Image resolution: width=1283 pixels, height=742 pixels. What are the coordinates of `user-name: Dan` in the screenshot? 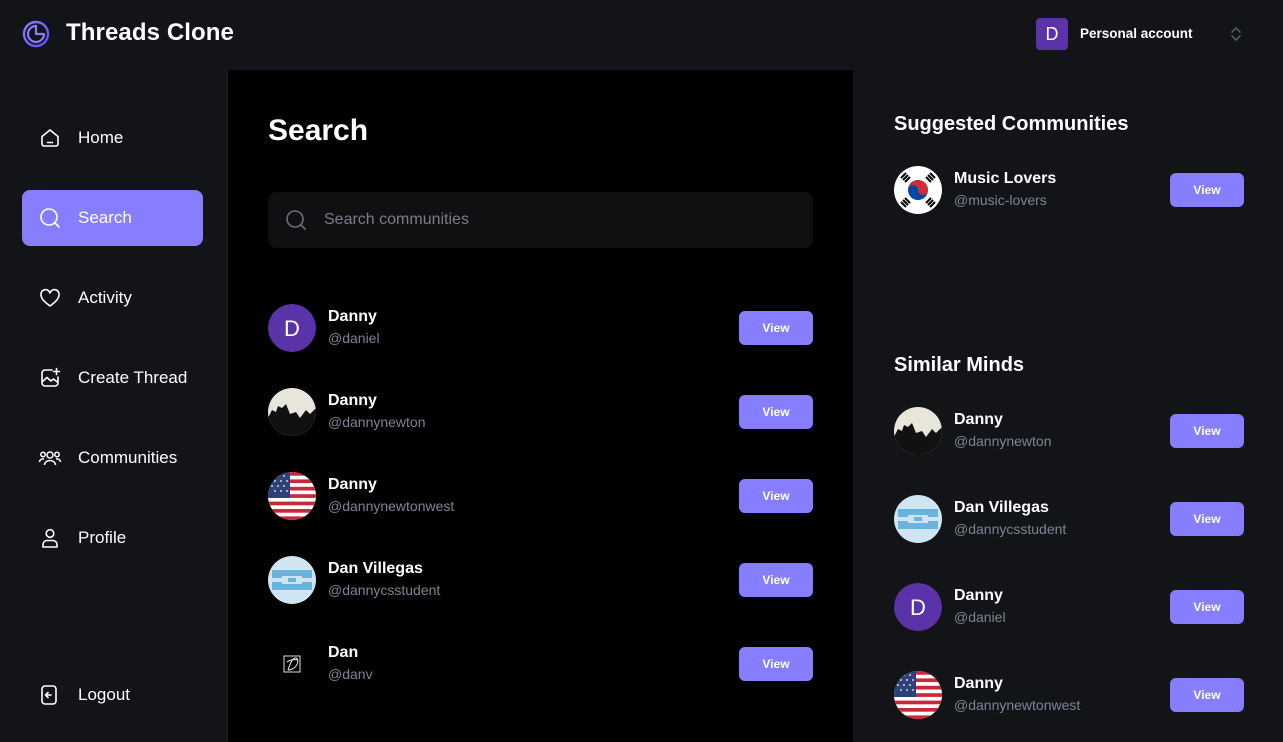 It's located at (343, 652).